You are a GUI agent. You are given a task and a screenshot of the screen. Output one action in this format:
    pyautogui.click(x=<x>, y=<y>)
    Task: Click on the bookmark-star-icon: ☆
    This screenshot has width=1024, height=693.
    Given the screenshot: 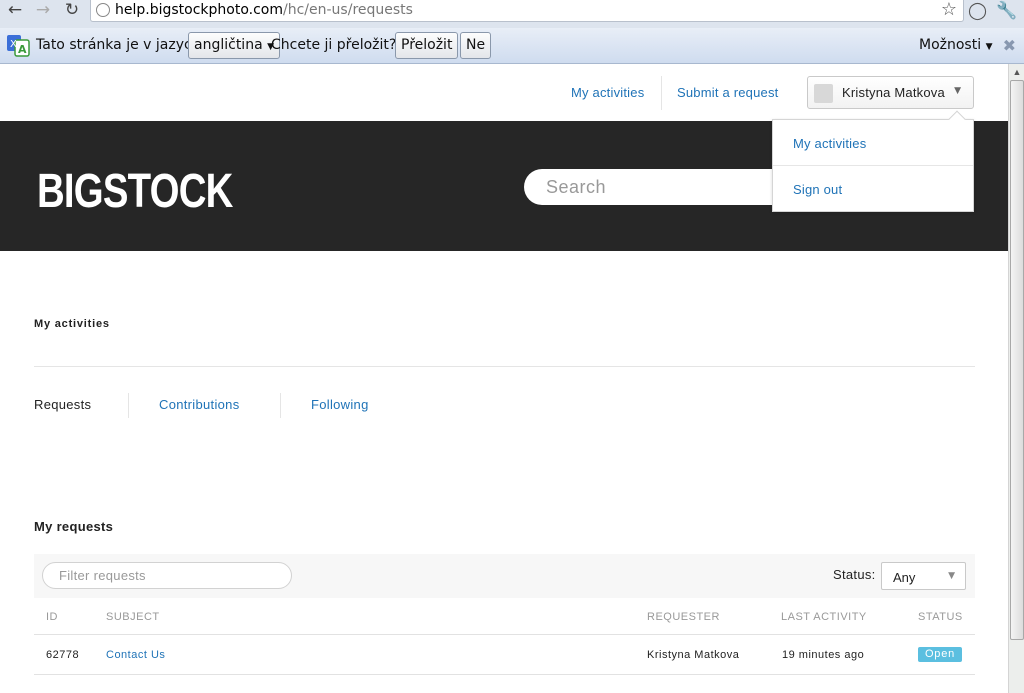 What is the action you would take?
    pyautogui.click(x=949, y=10)
    